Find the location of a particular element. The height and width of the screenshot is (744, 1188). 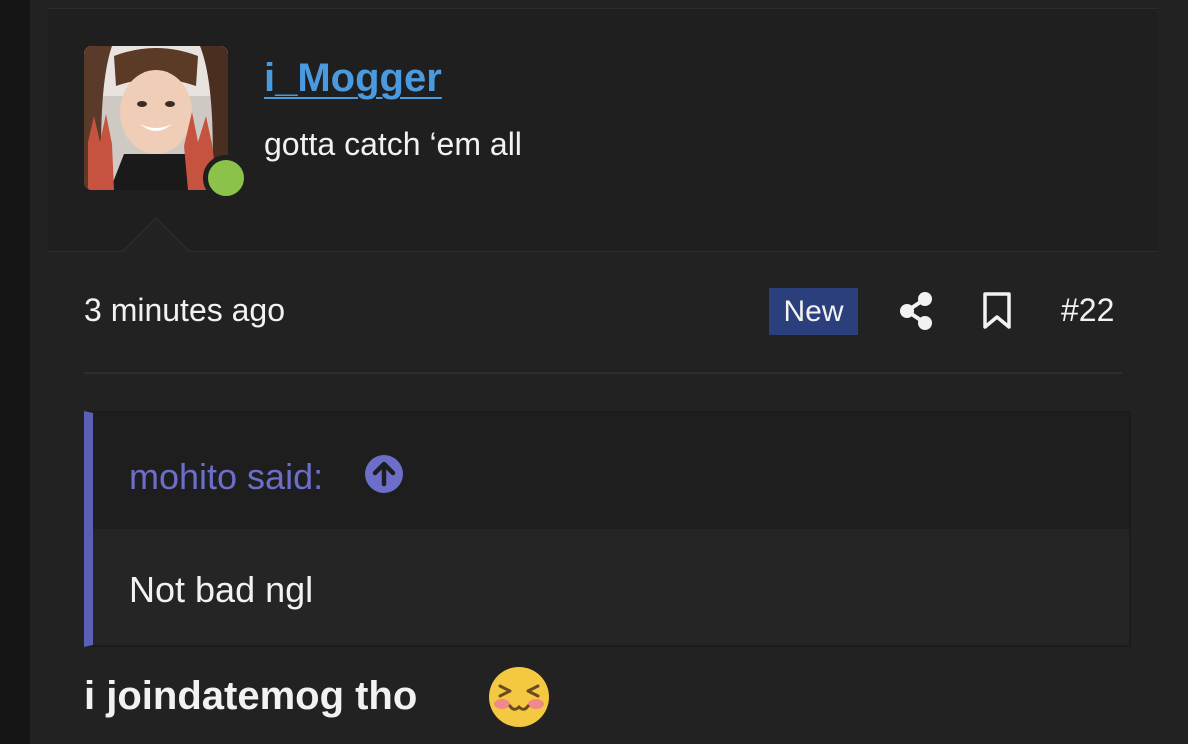

post-timestamp: 3 minutes ago is located at coordinates (184, 310).